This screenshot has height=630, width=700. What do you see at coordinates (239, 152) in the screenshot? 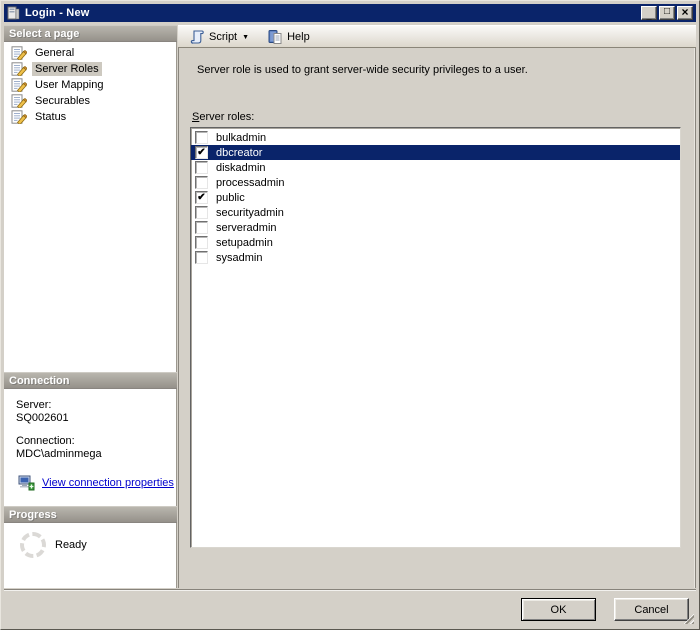
I see `role-name-label: dbcreator` at bounding box center [239, 152].